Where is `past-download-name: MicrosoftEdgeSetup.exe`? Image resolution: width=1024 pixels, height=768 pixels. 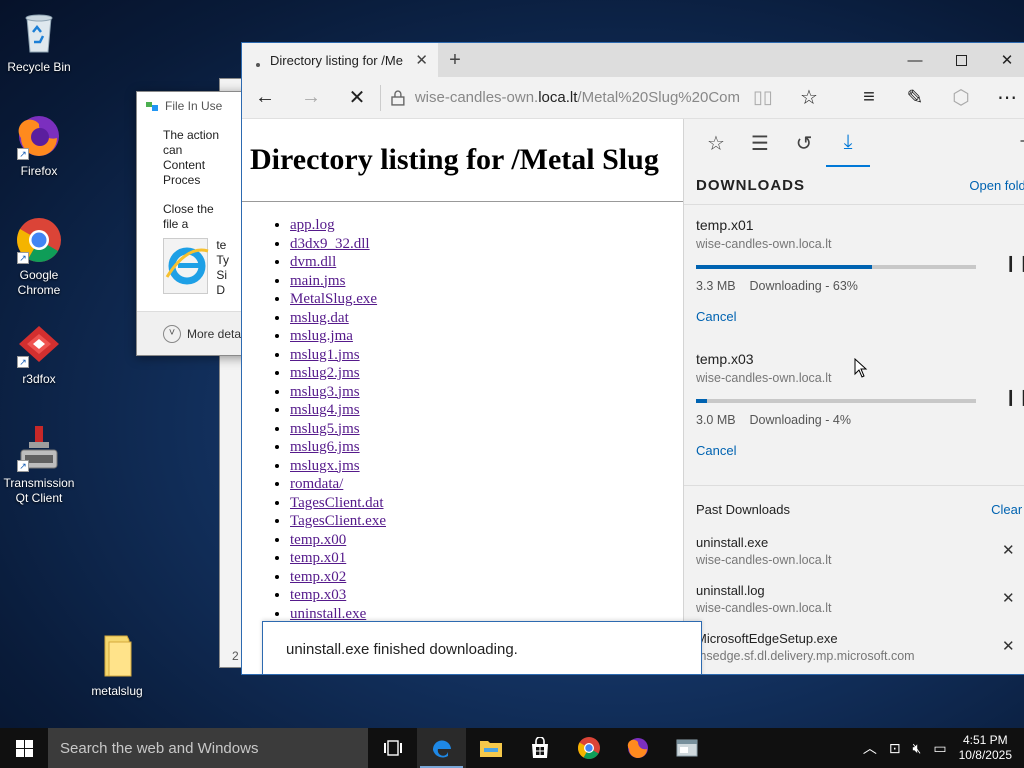
past-download-name: MicrosoftEdgeSetup.exe is located at coordinates (767, 638).